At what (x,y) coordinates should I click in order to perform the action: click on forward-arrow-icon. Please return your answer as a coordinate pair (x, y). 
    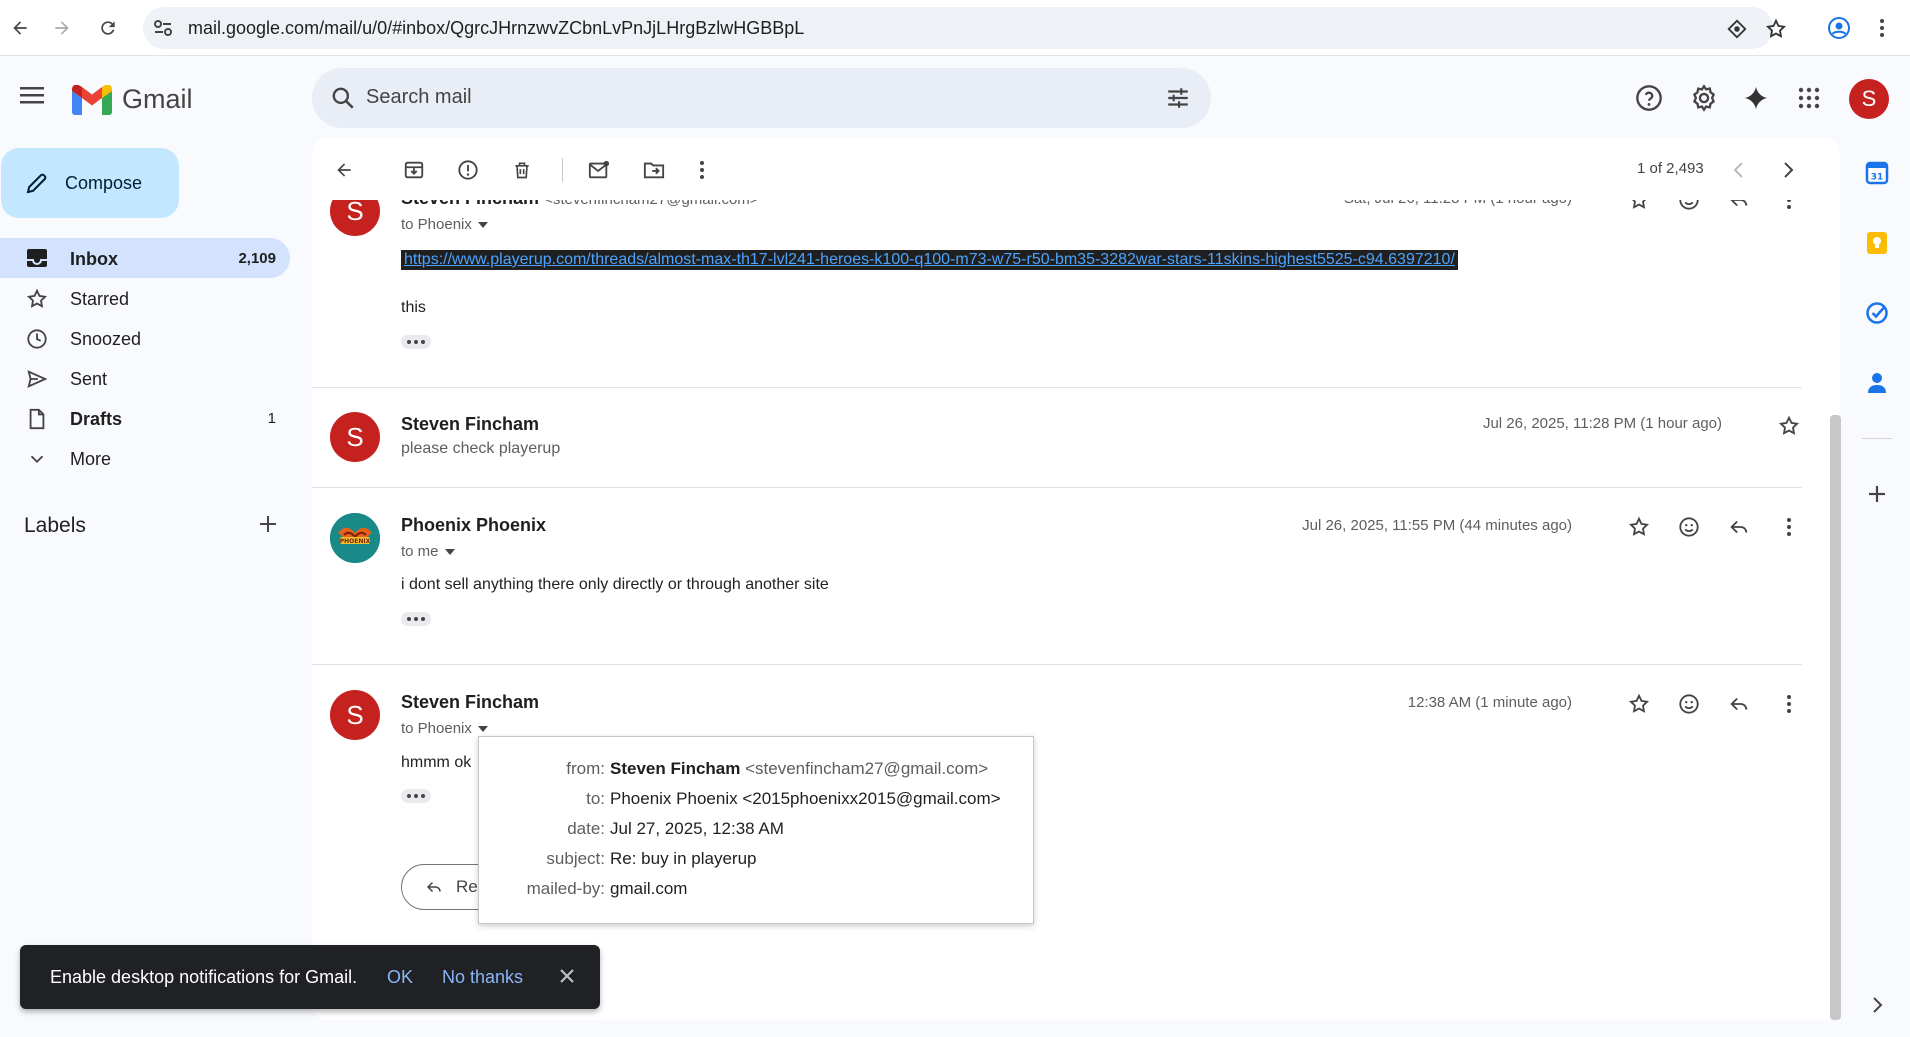
    Looking at the image, I should click on (62, 28).